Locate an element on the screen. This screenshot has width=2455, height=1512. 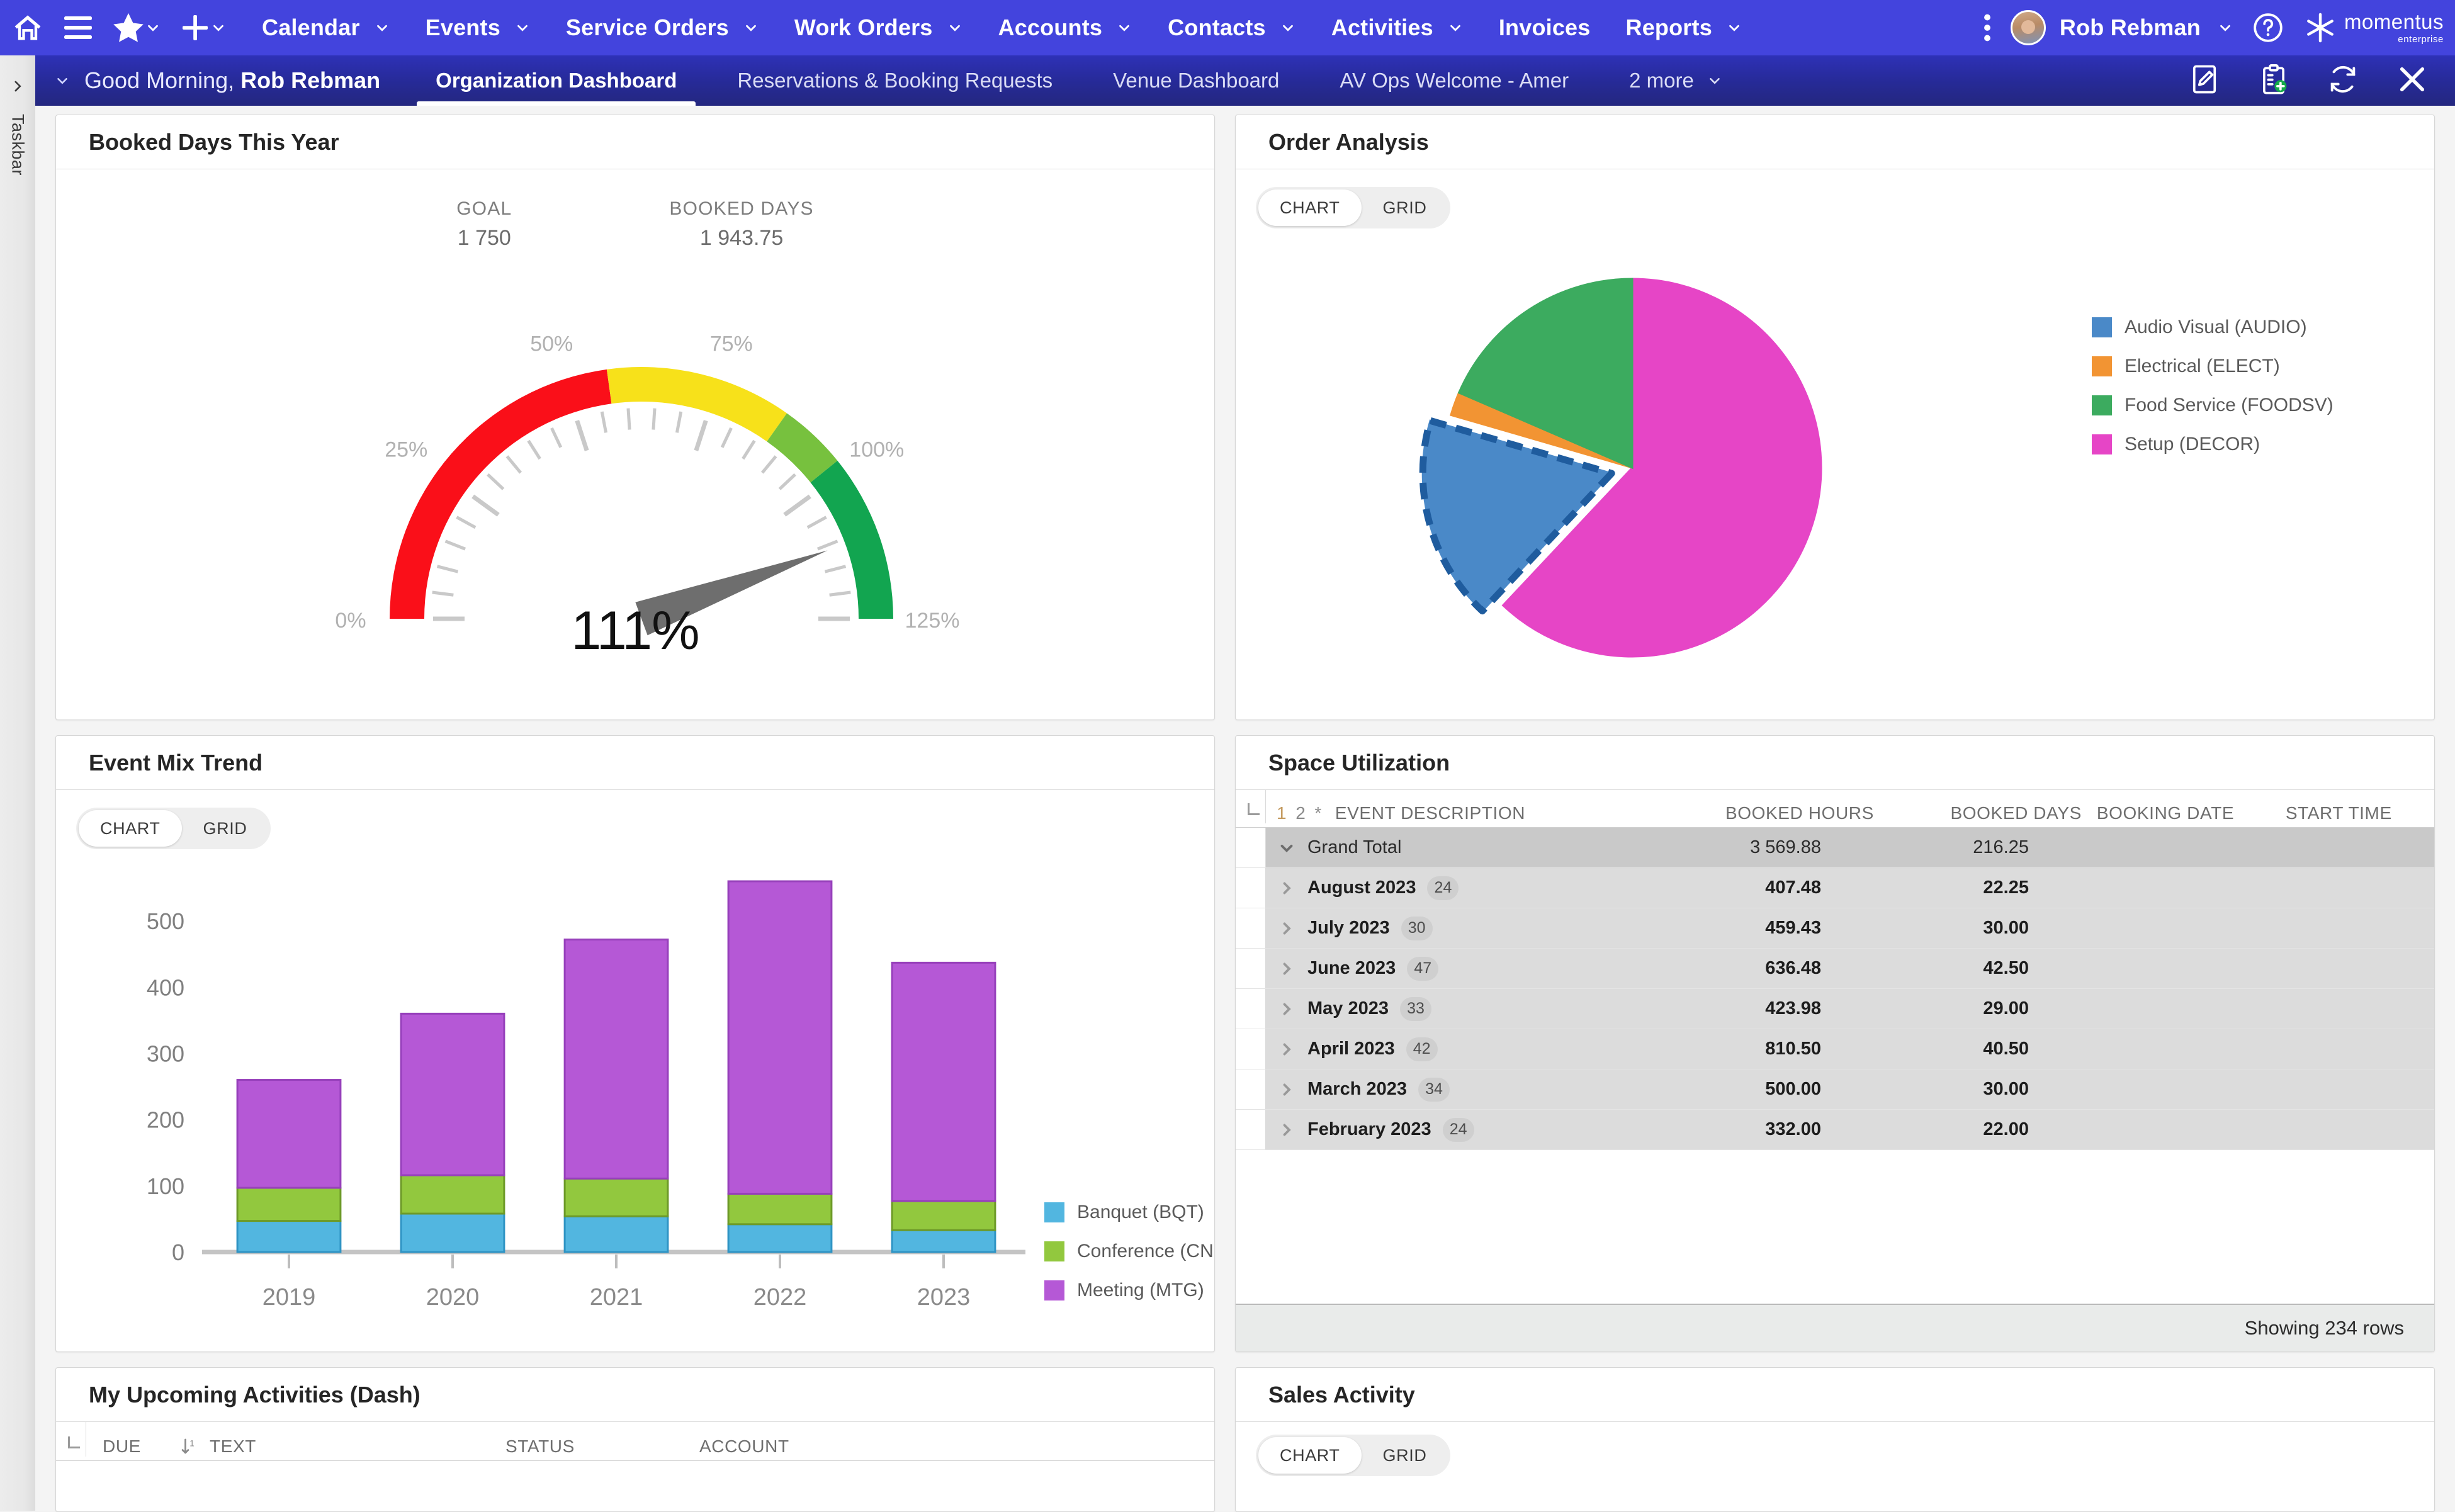
legend-item: Setup (DECOR) is located at coordinates (2213, 444).